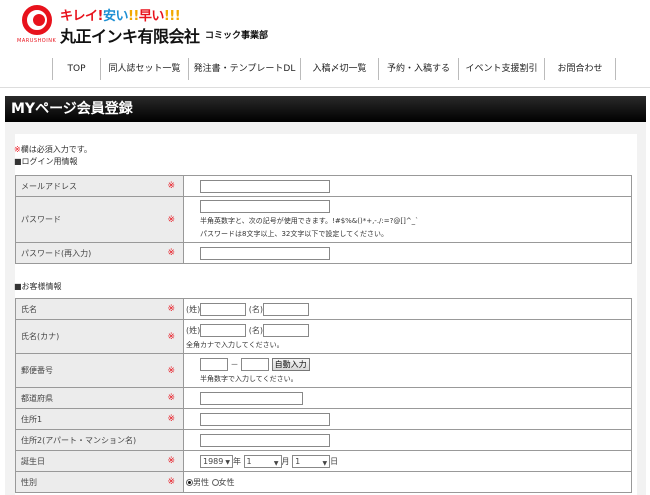 This screenshot has width=650, height=495. I want to click on nav-contact: お問合わせ, so click(580, 69).